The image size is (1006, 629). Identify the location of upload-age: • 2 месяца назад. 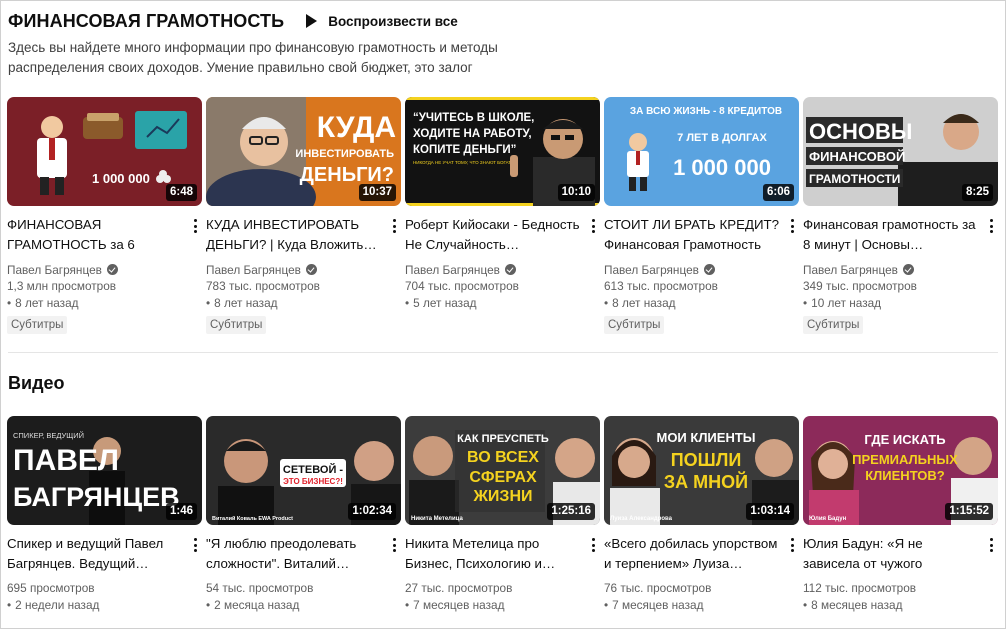
(253, 605).